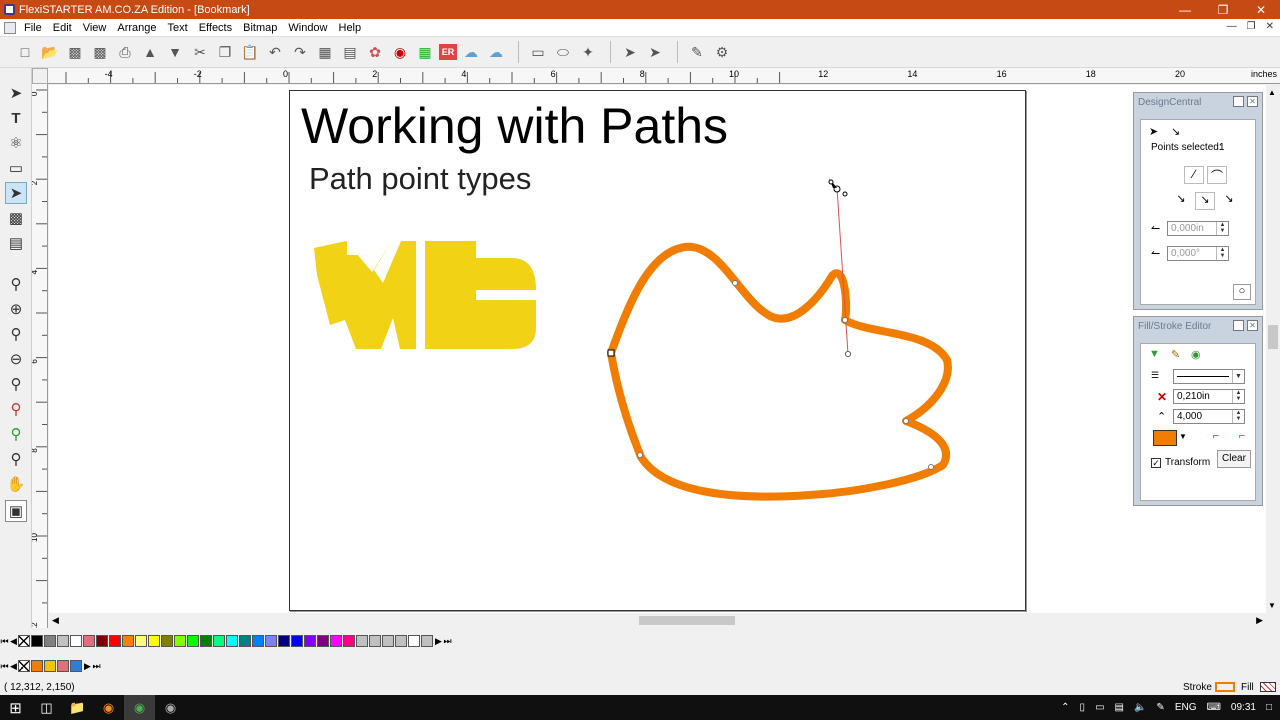 The image size is (1280, 720). I want to click on scroll-down-icon: ▼, so click(1272, 605).